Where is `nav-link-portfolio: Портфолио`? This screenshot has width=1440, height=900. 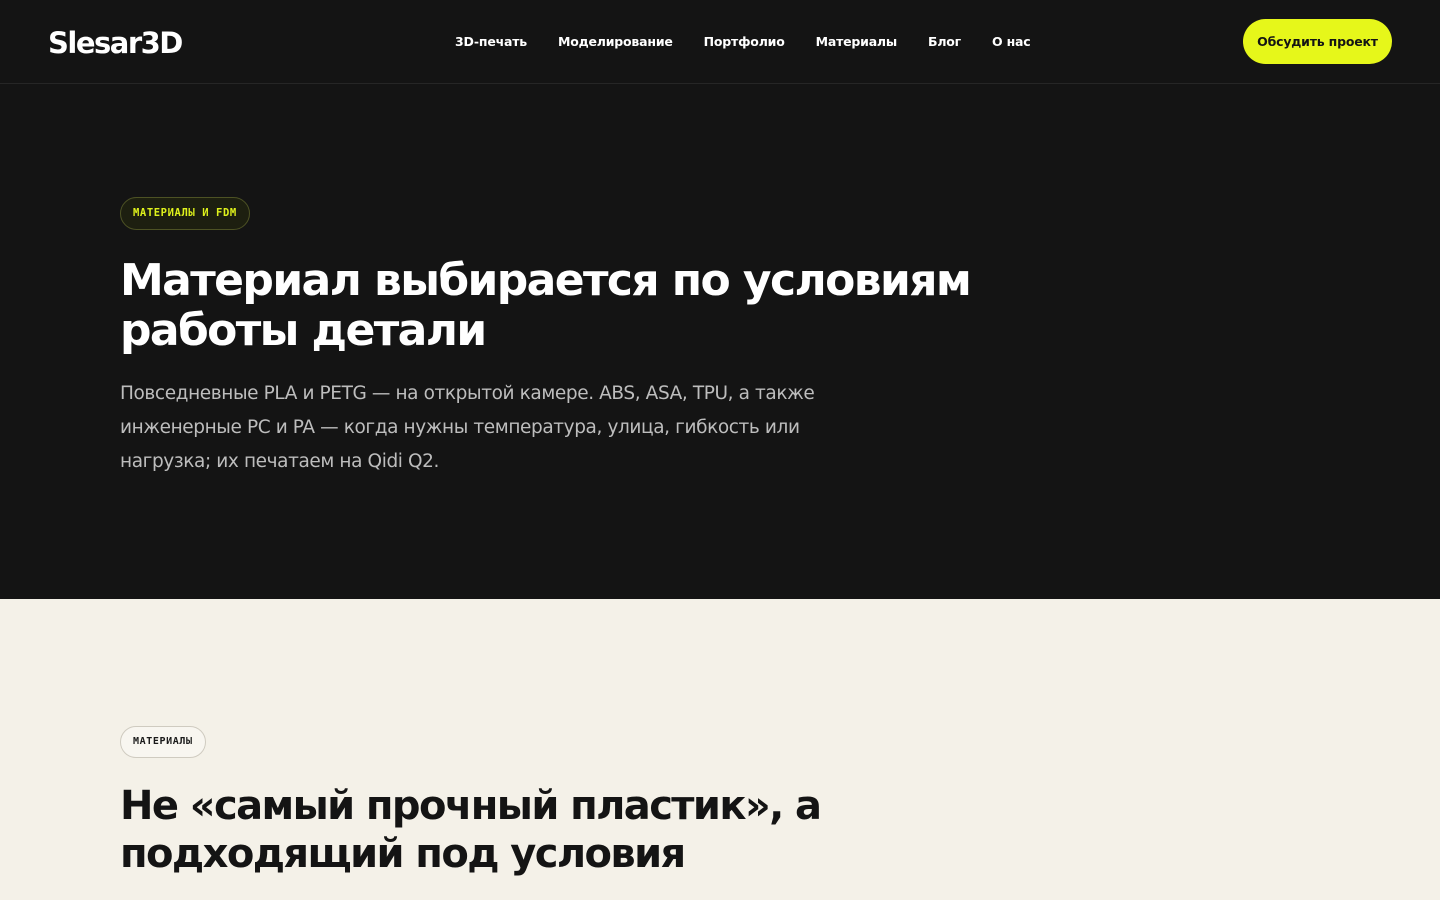 nav-link-portfolio: Портфолио is located at coordinates (744, 42).